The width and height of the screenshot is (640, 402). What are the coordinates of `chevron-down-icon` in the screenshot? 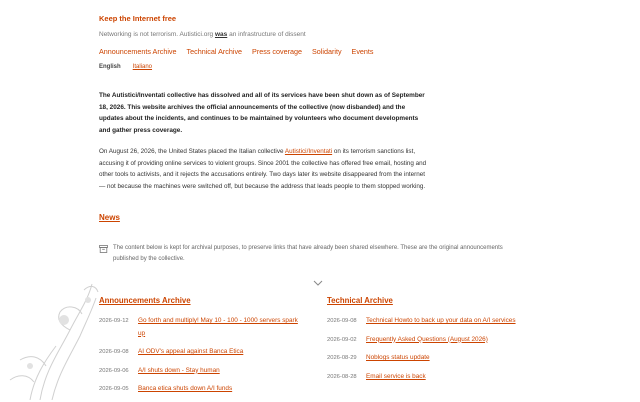 It's located at (318, 282).